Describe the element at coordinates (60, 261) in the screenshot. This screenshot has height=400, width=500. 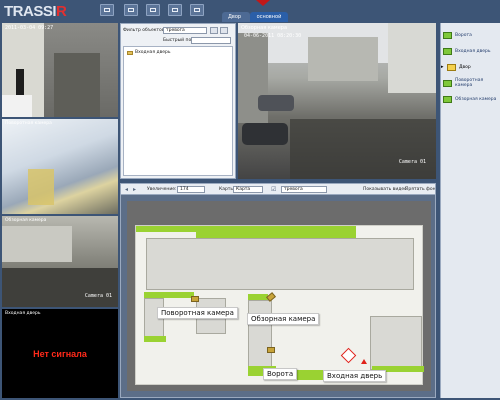
I see `camera-view-3: Обзорная камера Camera 01` at that location.